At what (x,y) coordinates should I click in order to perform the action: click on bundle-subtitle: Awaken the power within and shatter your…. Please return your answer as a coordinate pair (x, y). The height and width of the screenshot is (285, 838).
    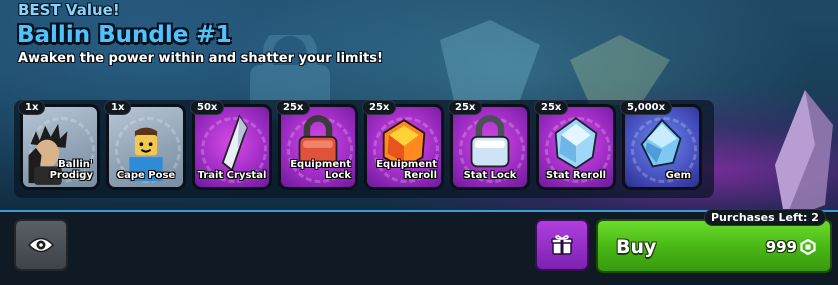
    Looking at the image, I should click on (200, 58).